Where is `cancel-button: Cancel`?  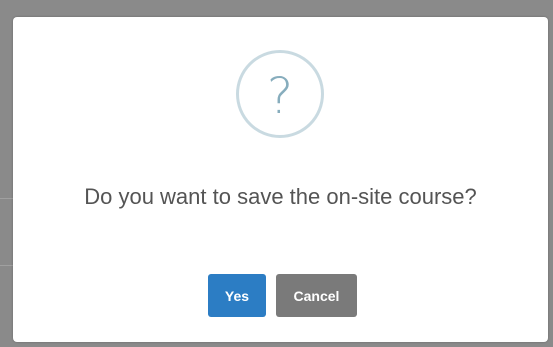
cancel-button: Cancel is located at coordinates (316, 295).